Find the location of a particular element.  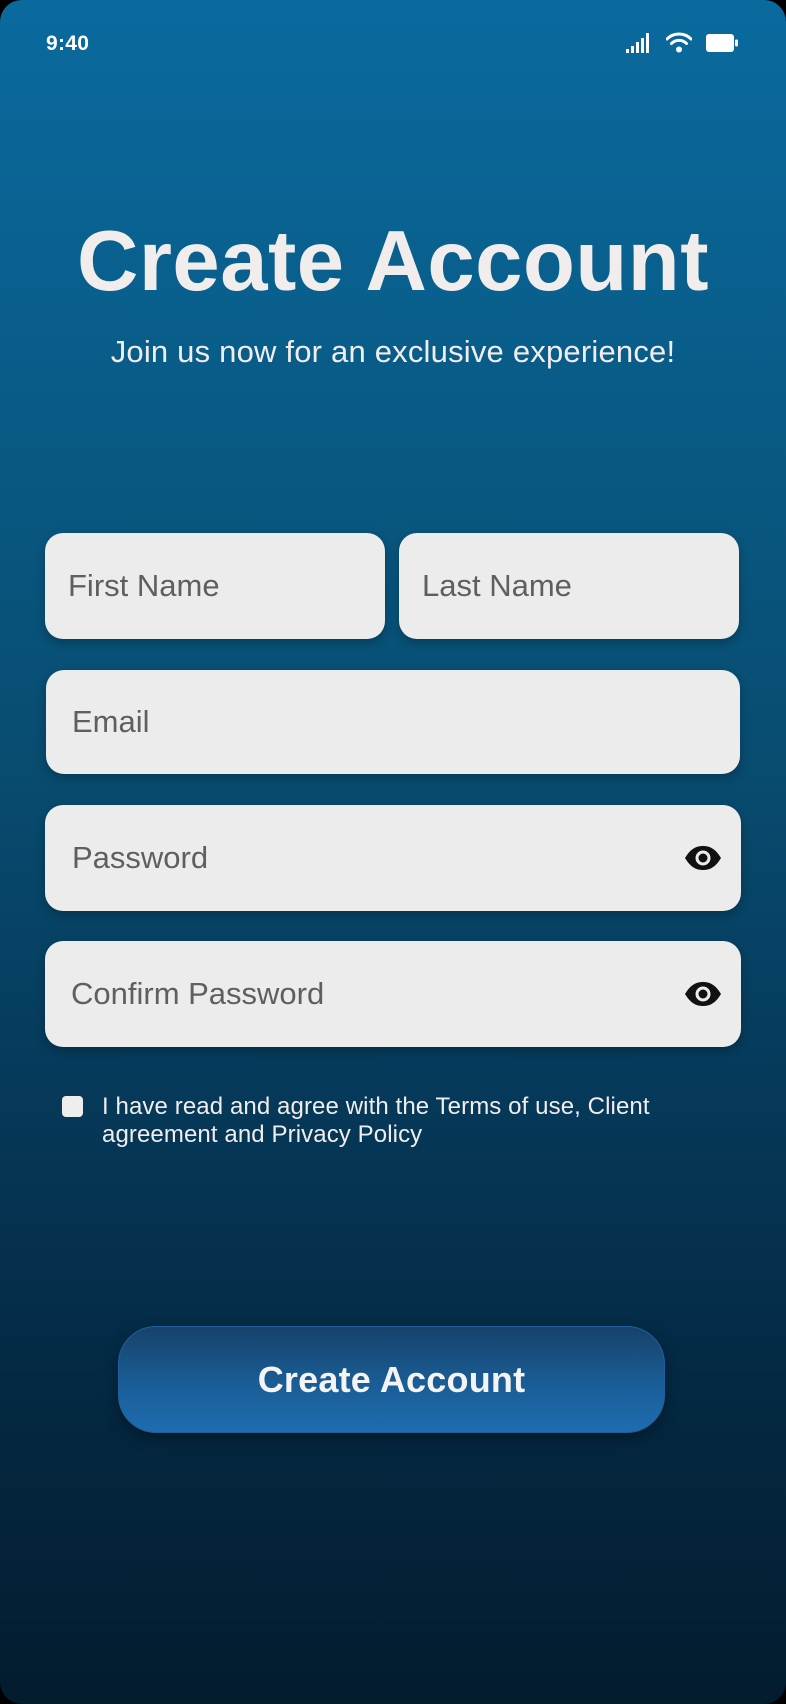

last-name-input is located at coordinates (580, 586).